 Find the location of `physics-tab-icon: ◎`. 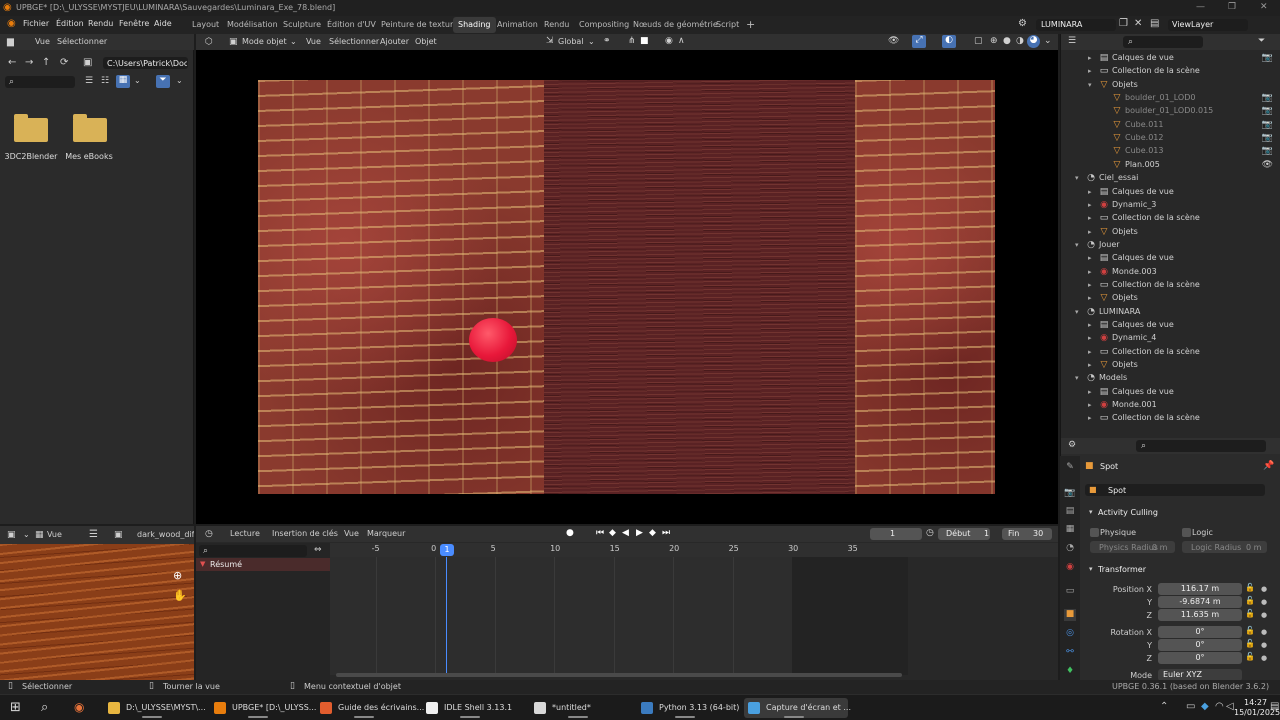

physics-tab-icon: ◎ is located at coordinates (1070, 634).